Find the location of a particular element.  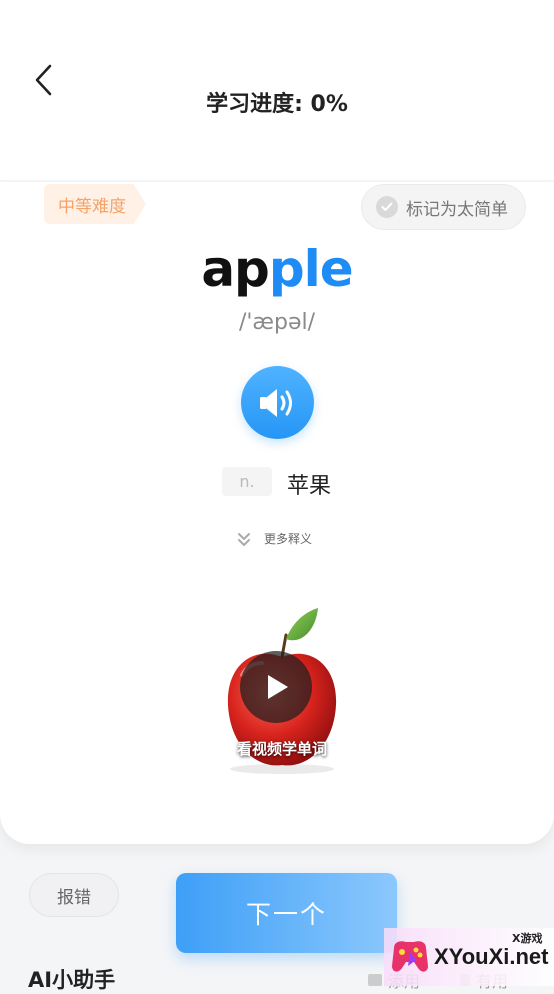

word-meaning: 苹果 is located at coordinates (309, 486).